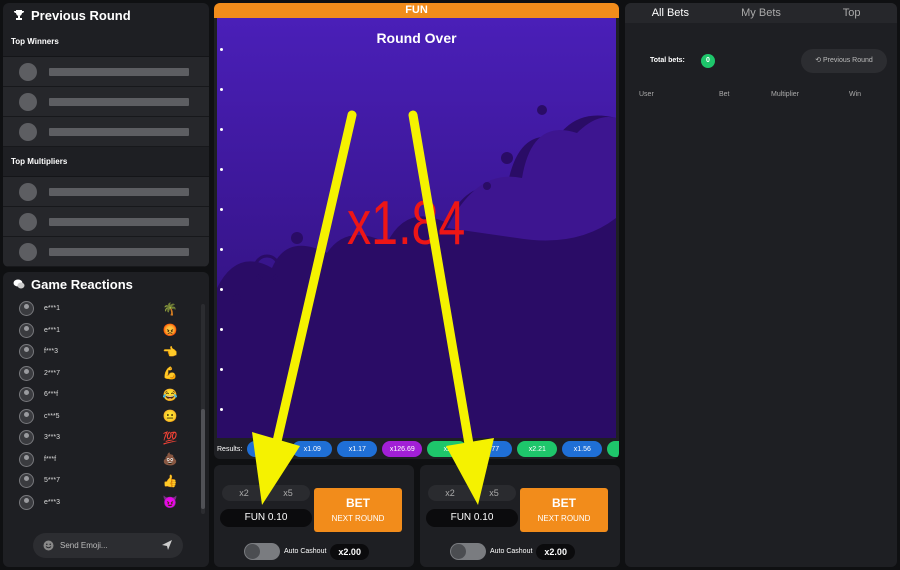  What do you see at coordinates (170, 502) in the screenshot?
I see `reaction-emoji: 😈` at bounding box center [170, 502].